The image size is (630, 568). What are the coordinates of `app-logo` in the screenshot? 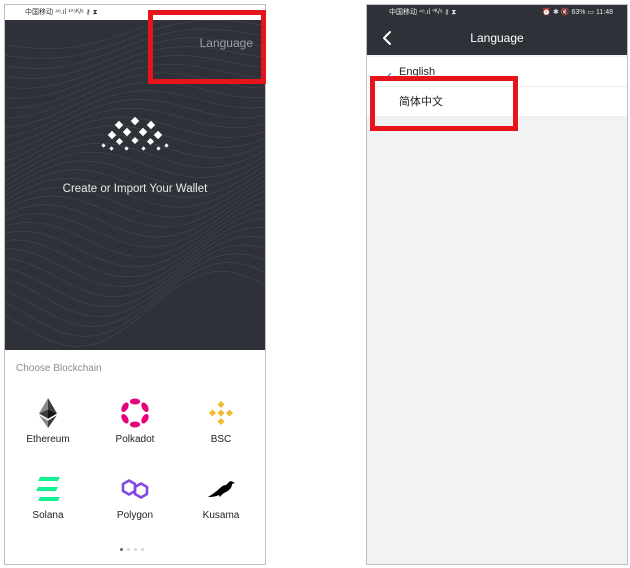 It's located at (135, 137).